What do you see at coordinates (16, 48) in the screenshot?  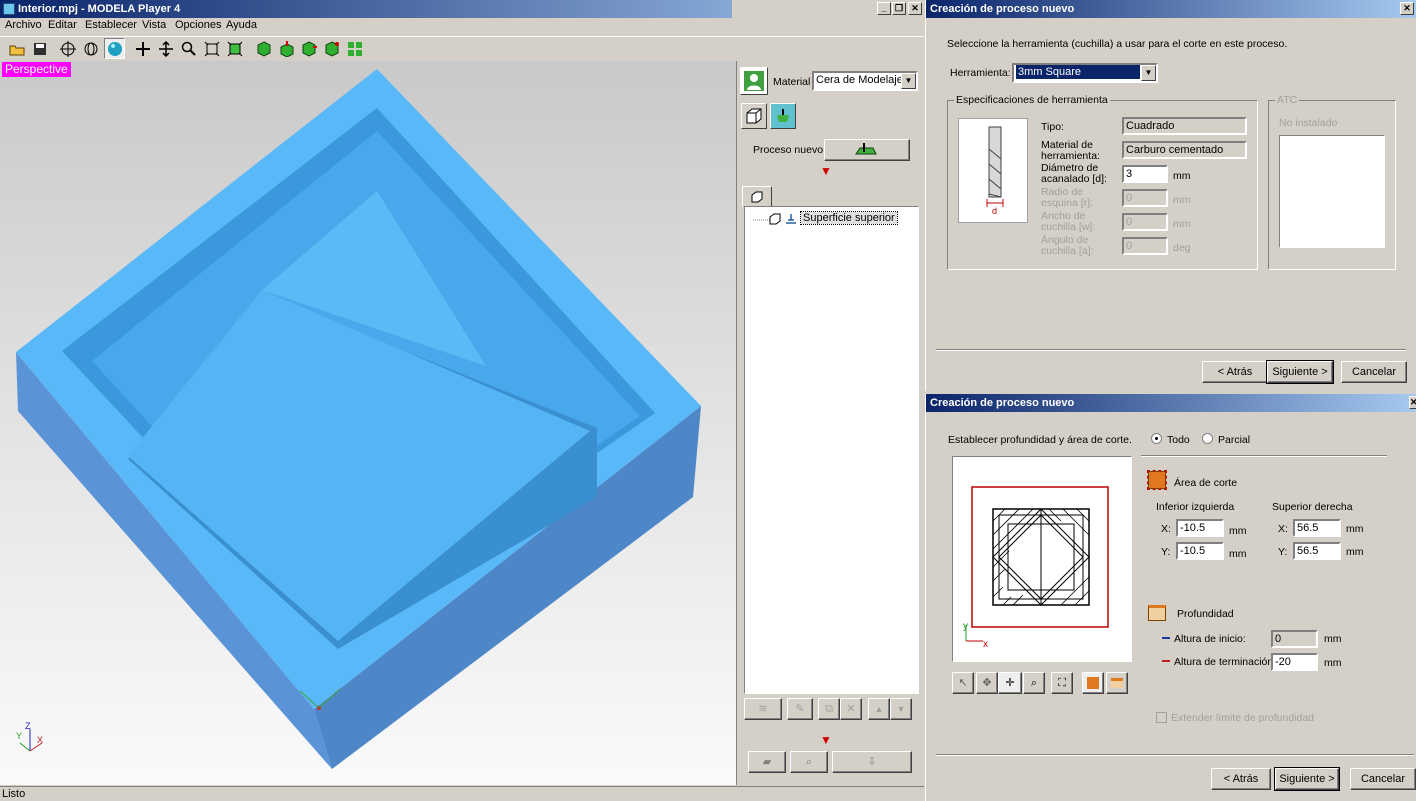 I see `open-folder-icon` at bounding box center [16, 48].